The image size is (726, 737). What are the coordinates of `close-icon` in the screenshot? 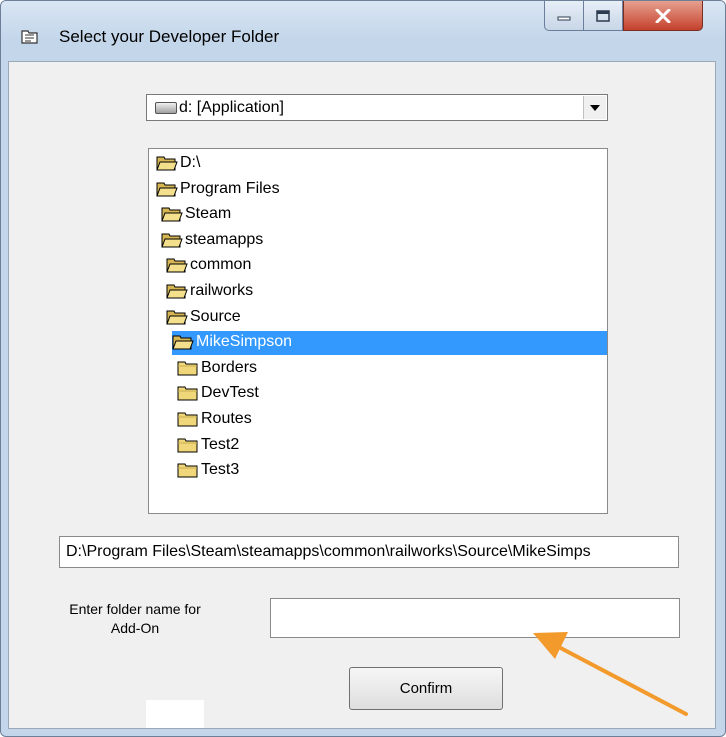 It's located at (663, 15).